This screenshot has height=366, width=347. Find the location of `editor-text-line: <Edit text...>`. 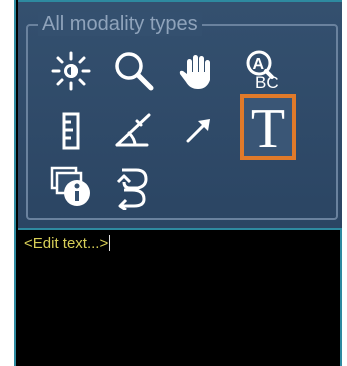

editor-text-line: <Edit text...> is located at coordinates (67, 243).